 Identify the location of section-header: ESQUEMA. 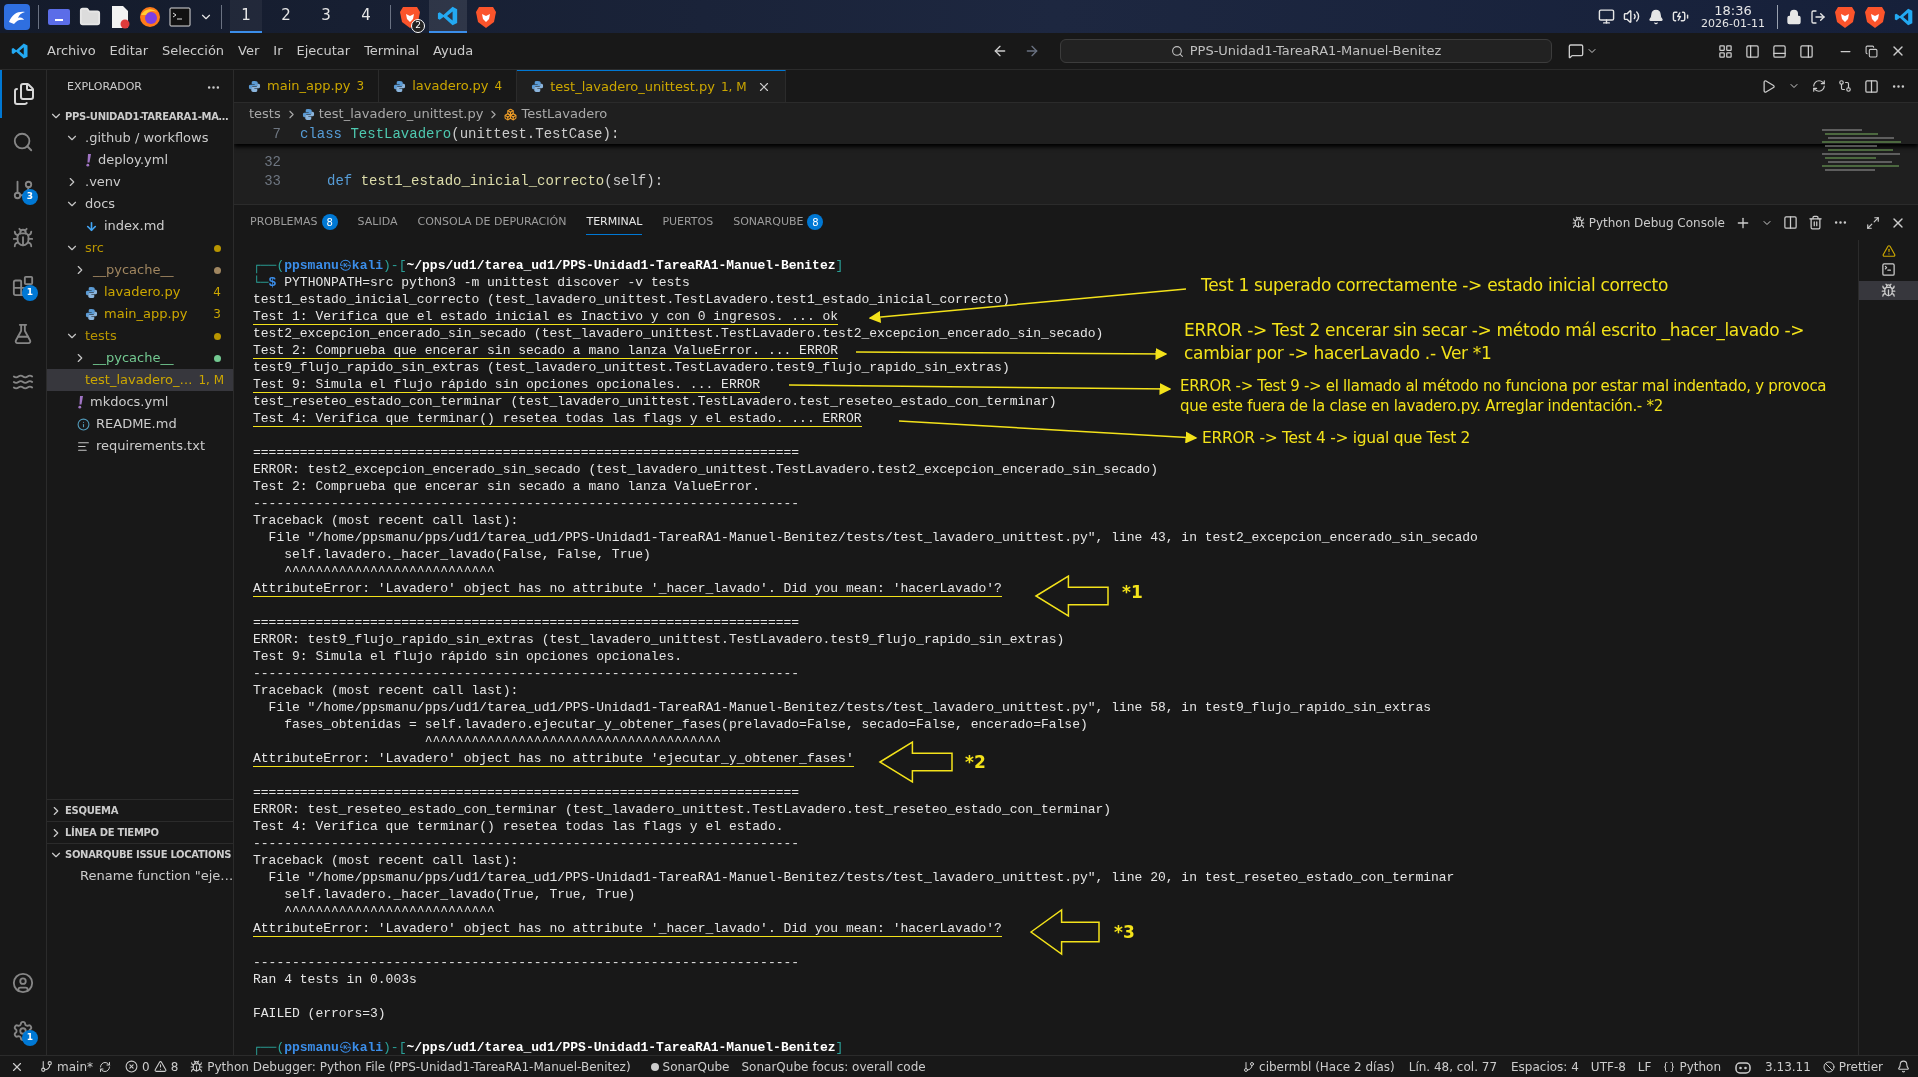
(140, 810).